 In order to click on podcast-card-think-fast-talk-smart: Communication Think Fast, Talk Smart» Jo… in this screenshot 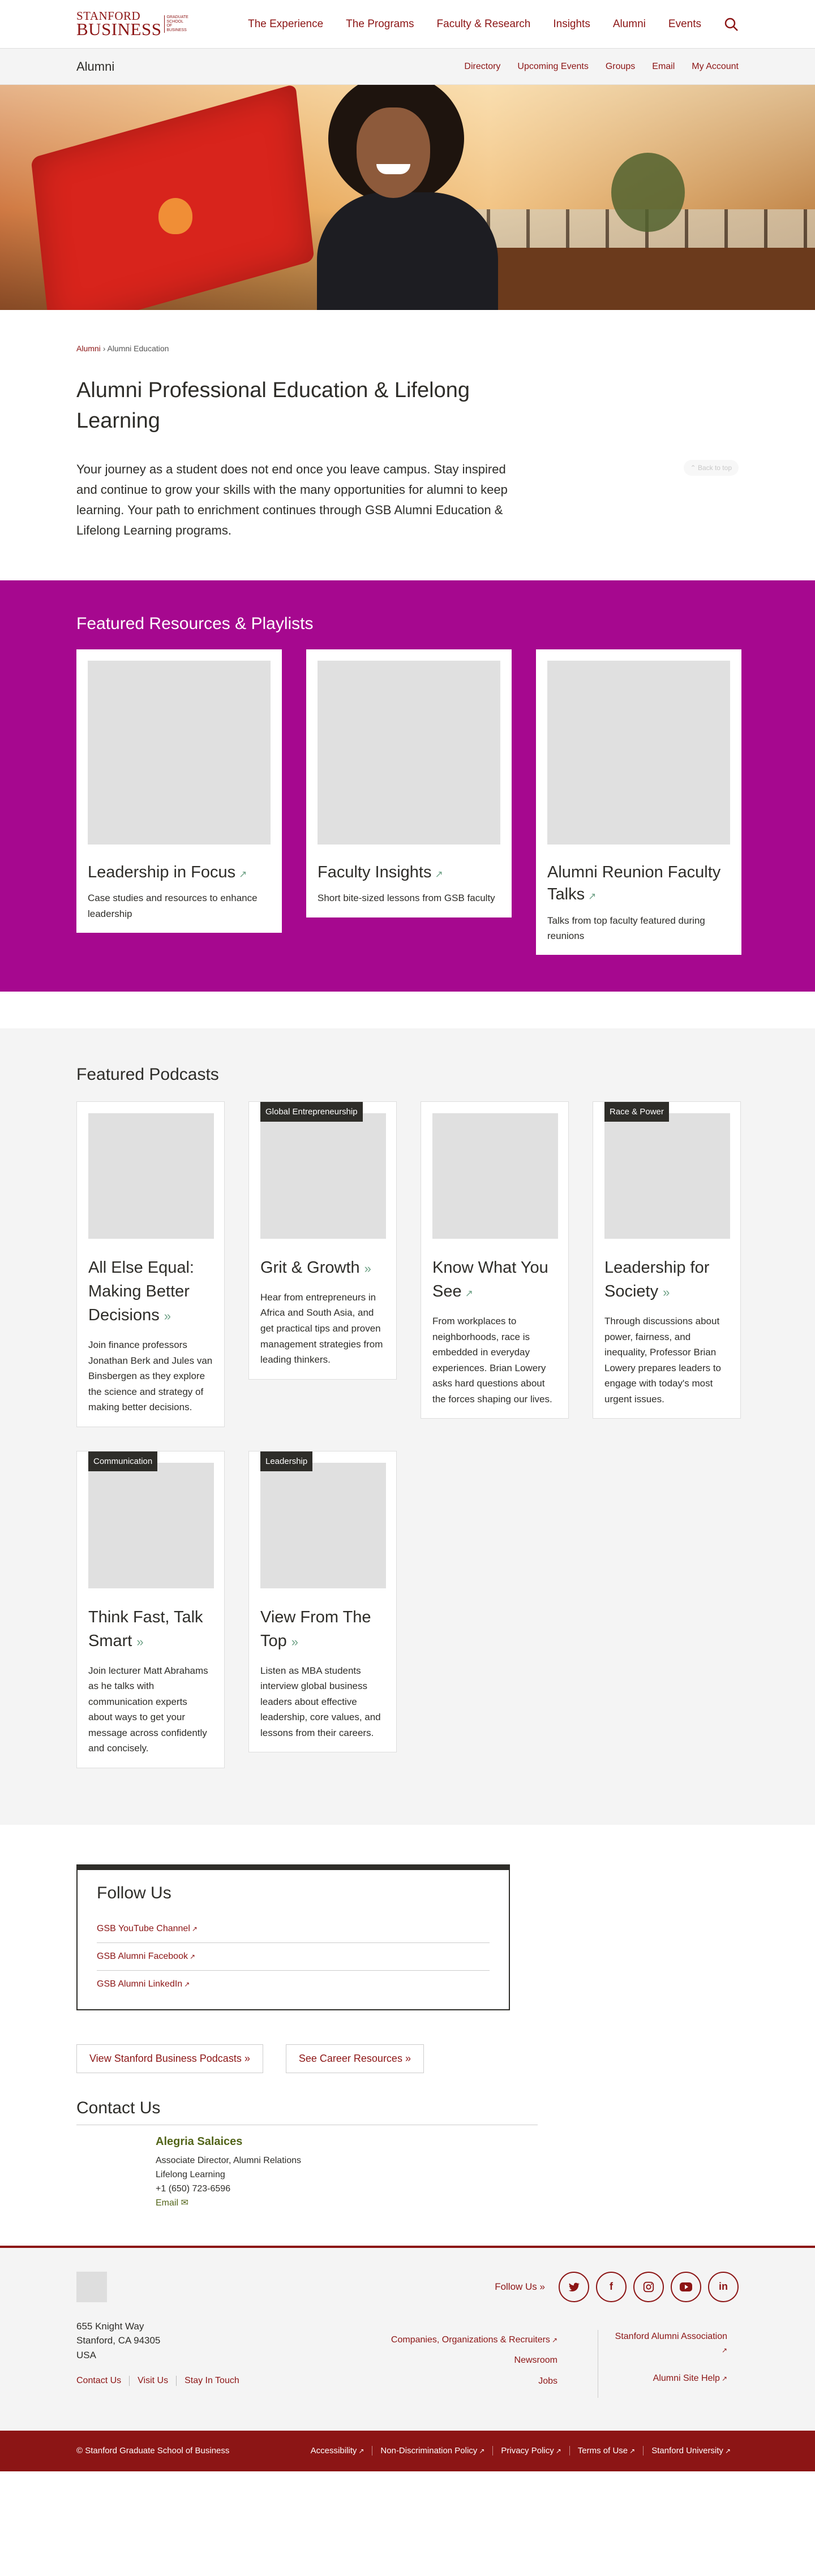, I will do `click(150, 1609)`.